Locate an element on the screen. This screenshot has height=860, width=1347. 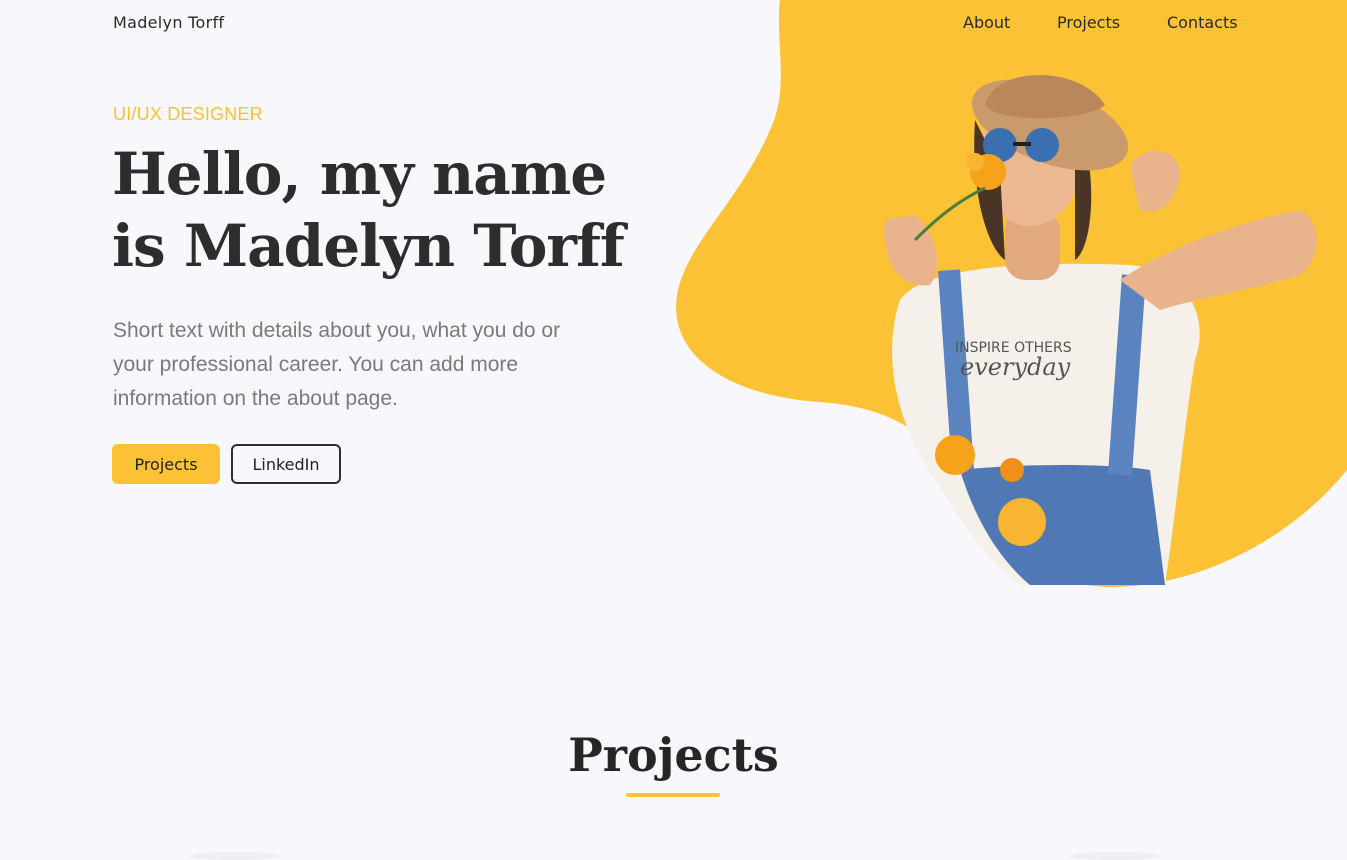
shirt-text-everyday: everyday is located at coordinates (1015, 367).